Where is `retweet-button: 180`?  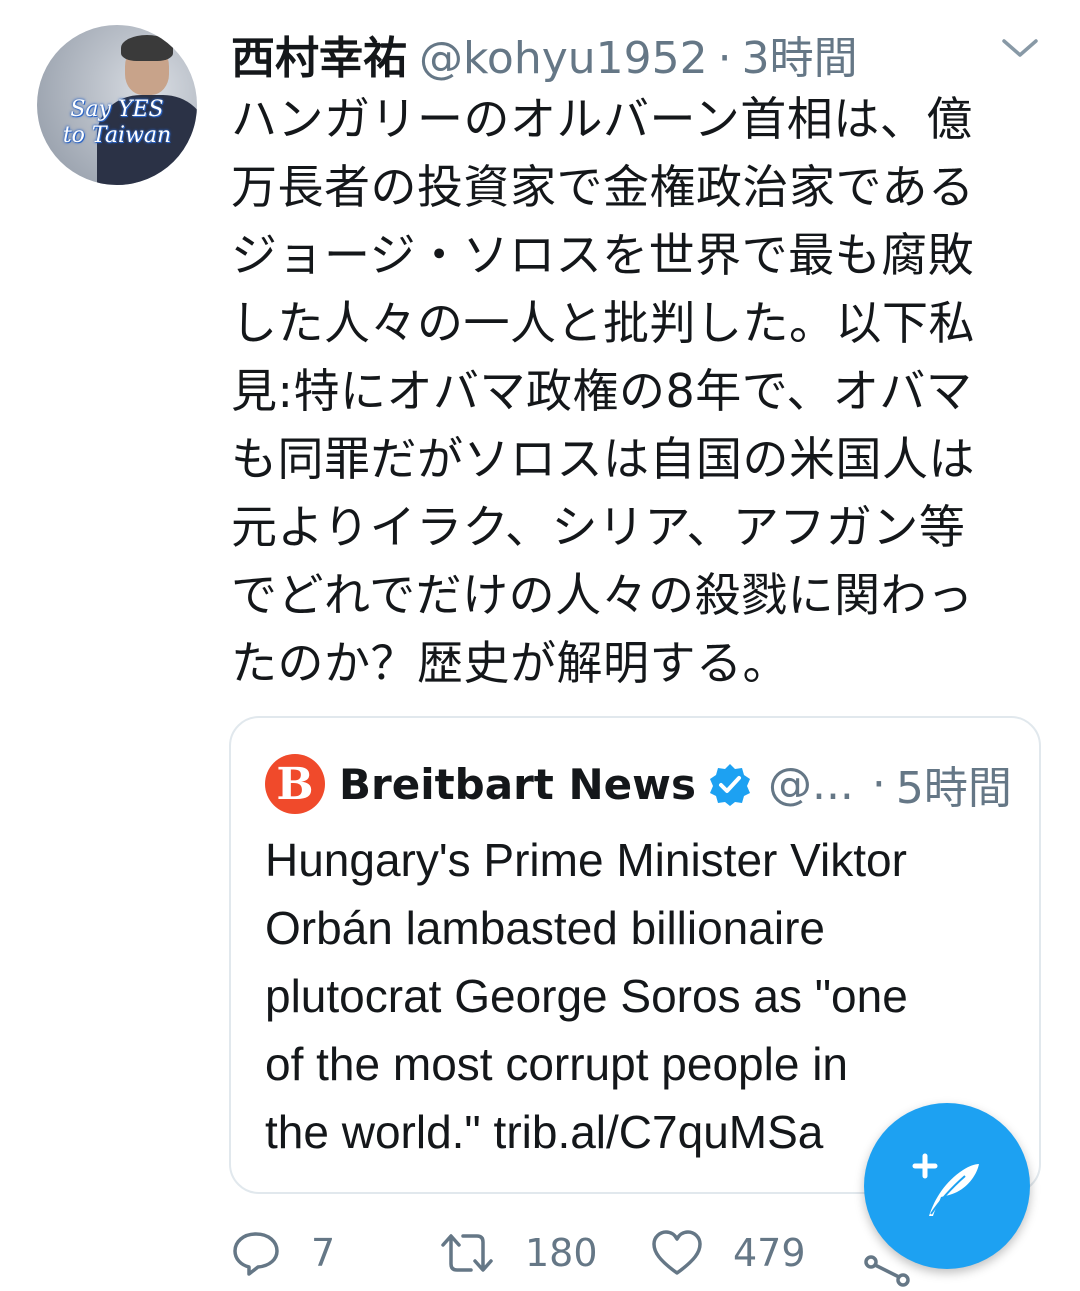
retweet-button: 180 is located at coordinates (518, 1253).